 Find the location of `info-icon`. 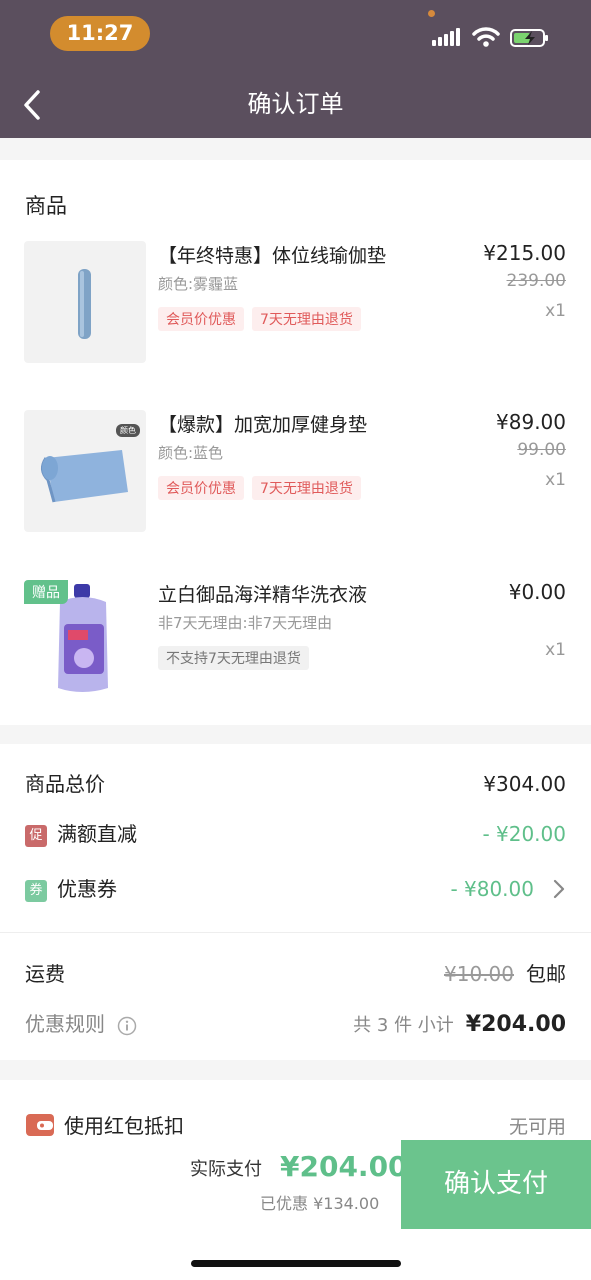

info-icon is located at coordinates (127, 1026).